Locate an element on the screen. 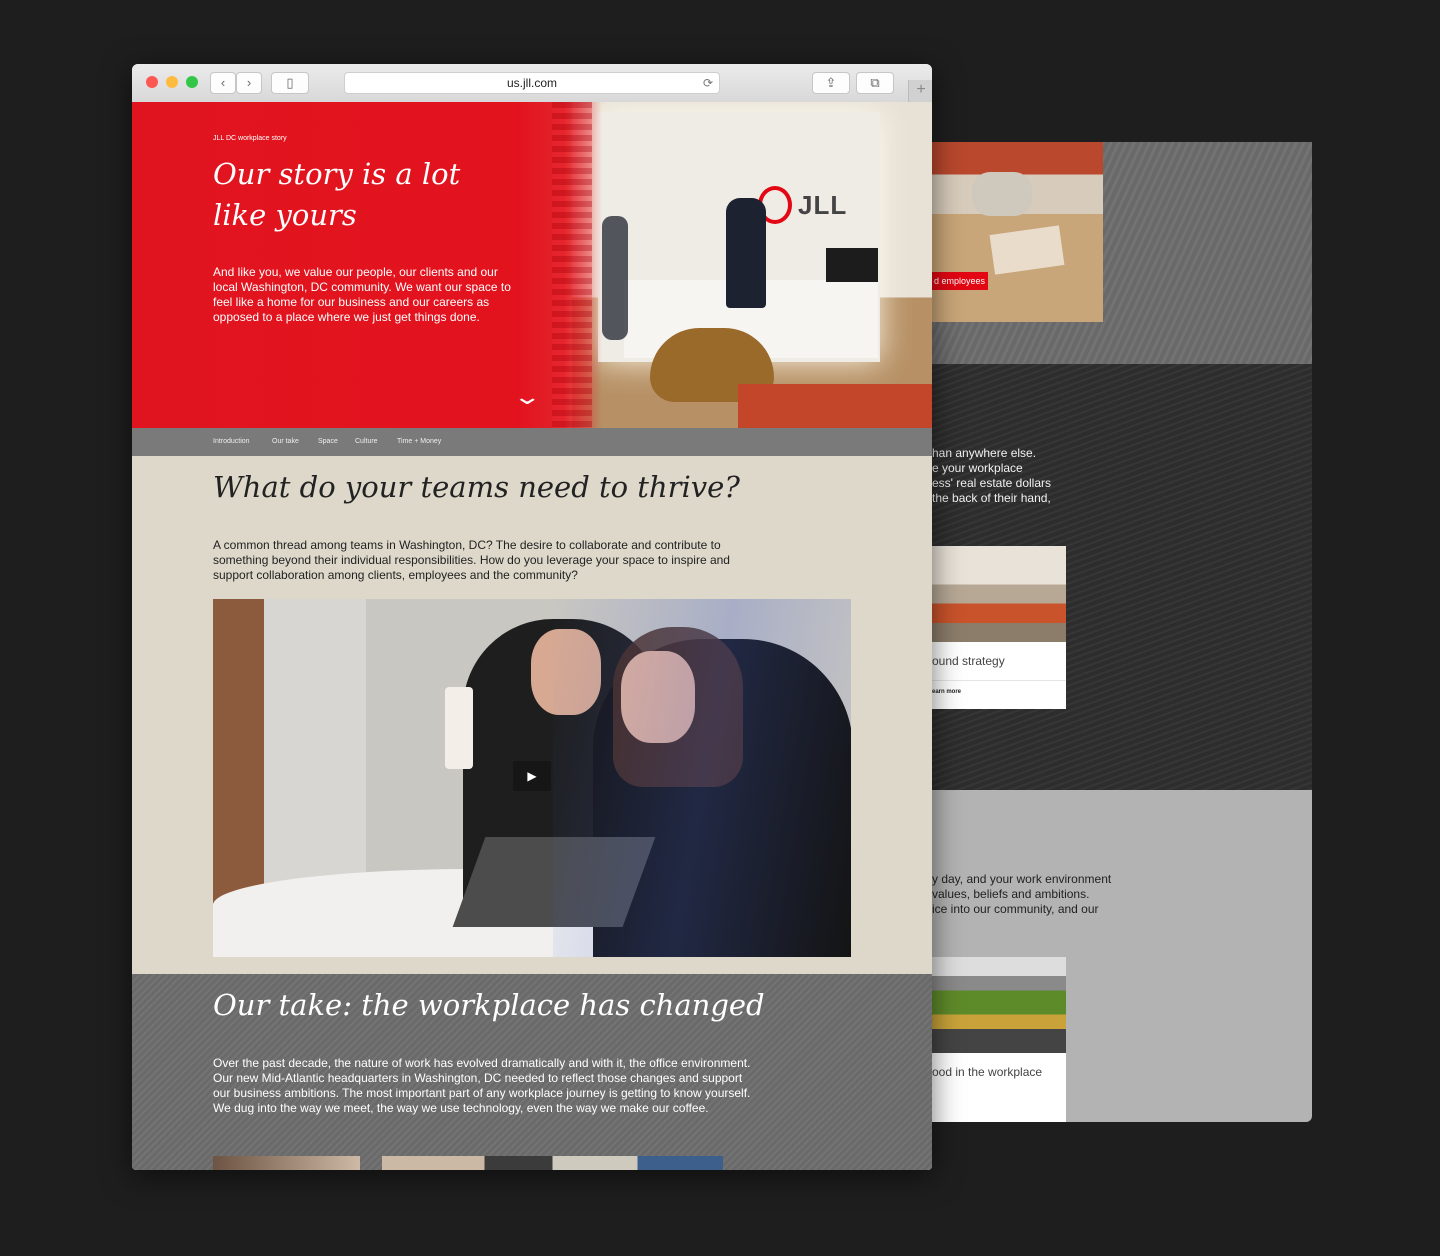 The height and width of the screenshot is (1256, 1440). nav-item-space: Space is located at coordinates (328, 441).